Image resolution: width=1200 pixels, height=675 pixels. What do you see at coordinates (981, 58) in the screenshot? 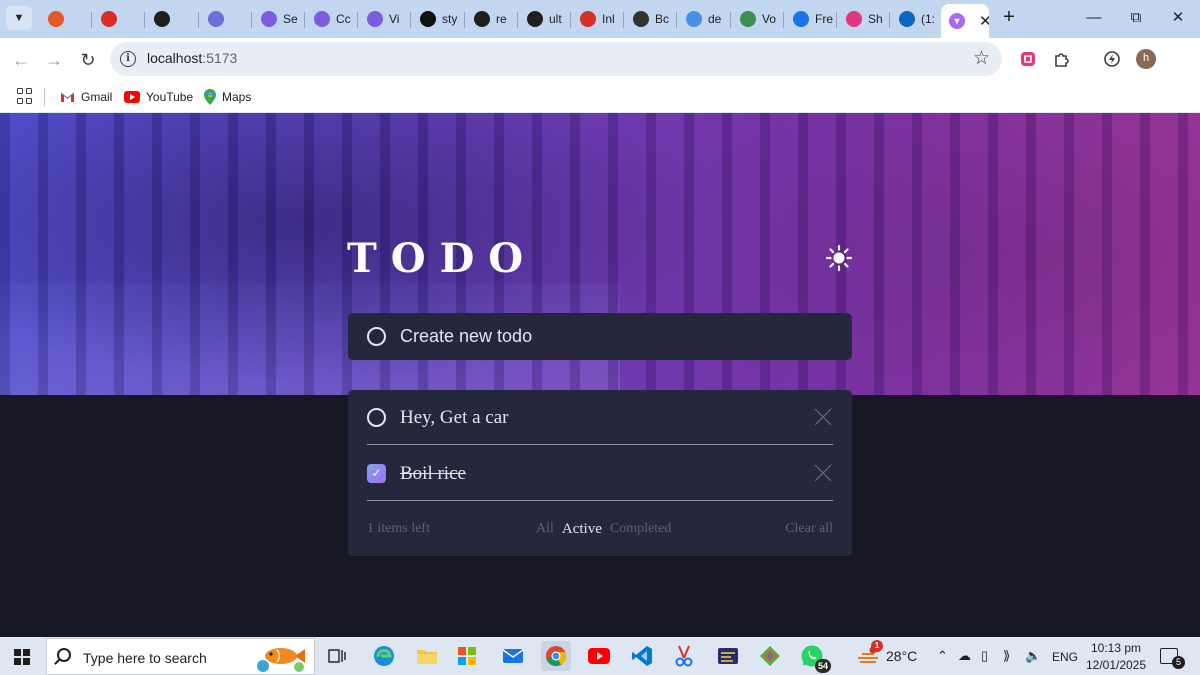
I see `bookmark-star-icon: ☆` at bounding box center [981, 58].